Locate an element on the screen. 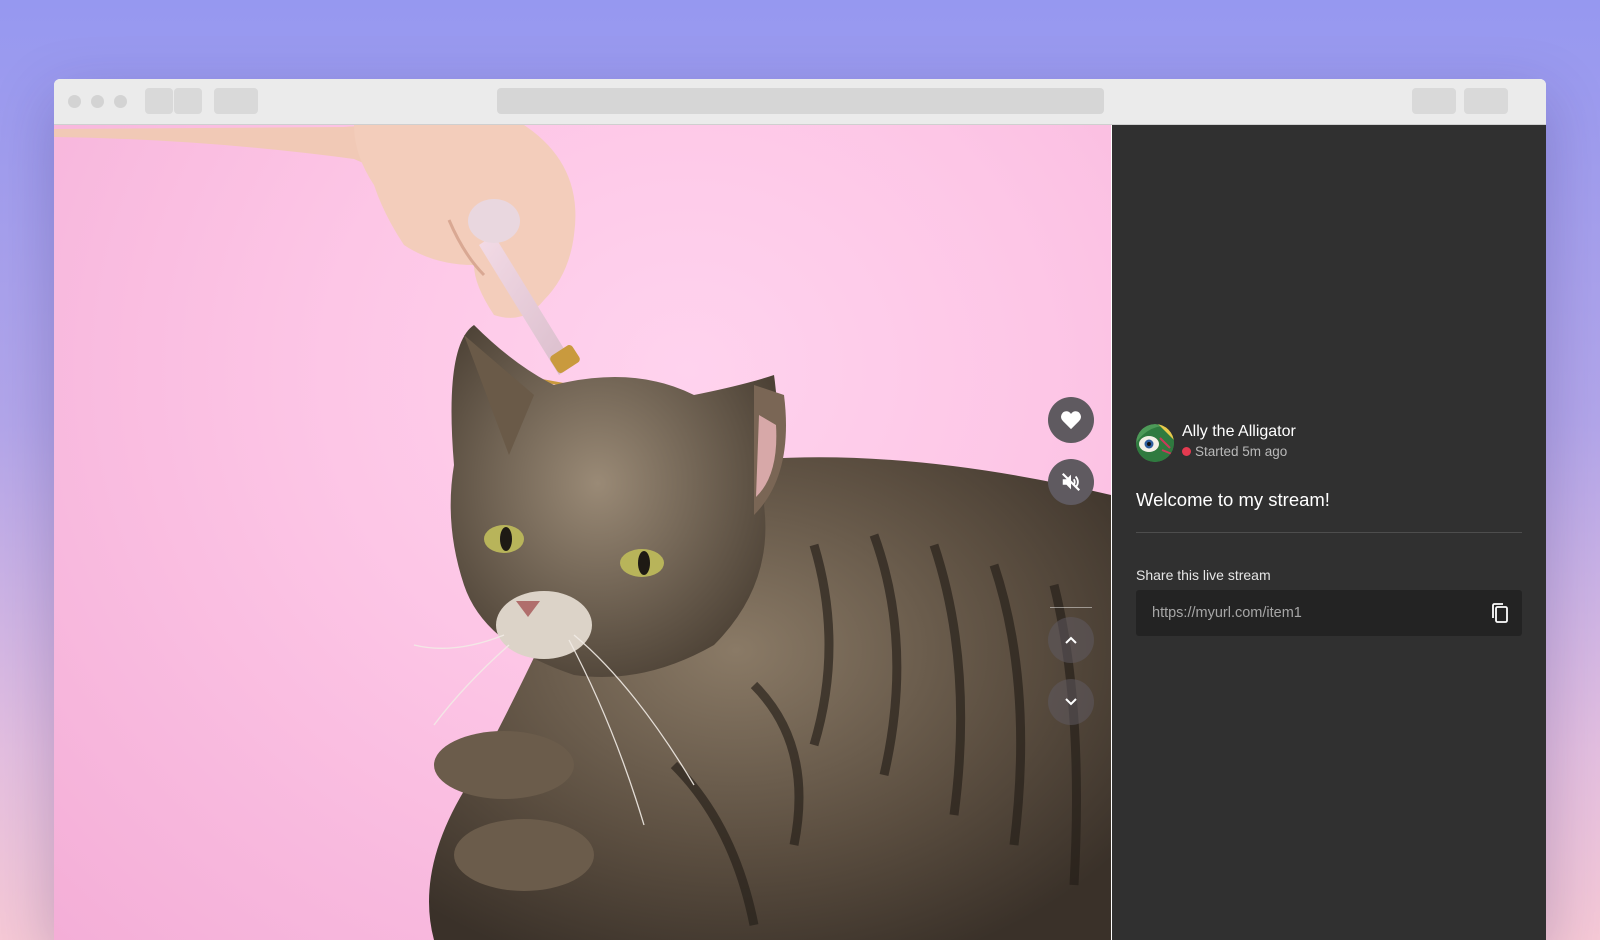 This screenshot has width=1600, height=940. stream-status-text: Started 5m ago is located at coordinates (1241, 451).